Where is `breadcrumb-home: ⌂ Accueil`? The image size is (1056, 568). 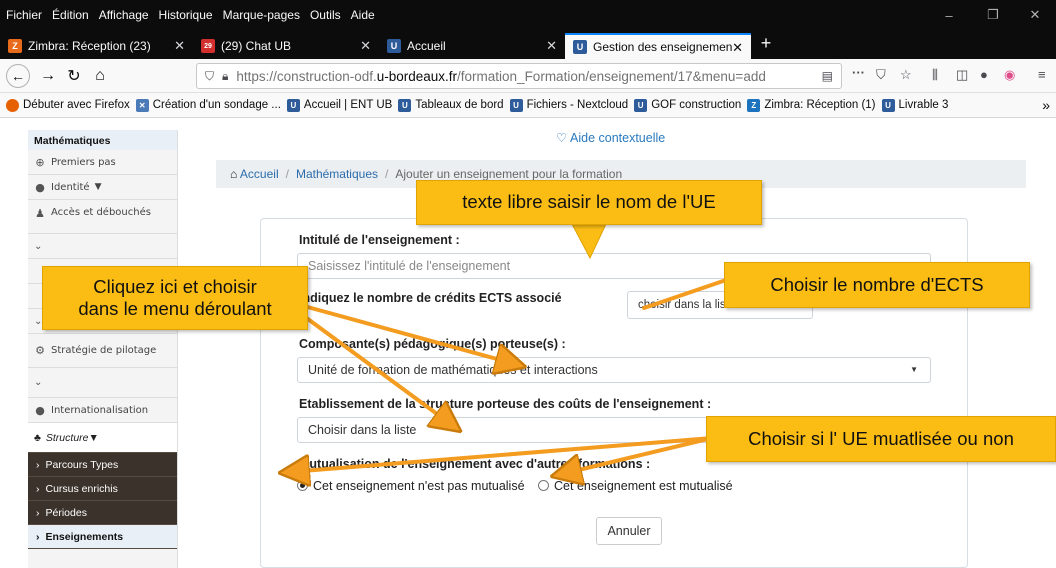
breadcrumb-home: ⌂ Accueil is located at coordinates (254, 174).